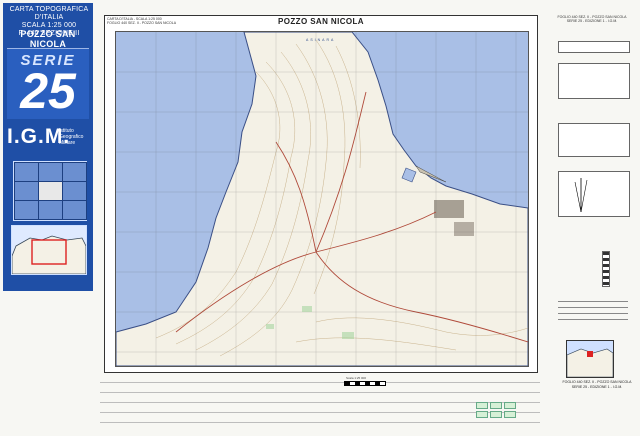  What do you see at coordinates (581, 195) in the screenshot?
I see `compass-icon` at bounding box center [581, 195].